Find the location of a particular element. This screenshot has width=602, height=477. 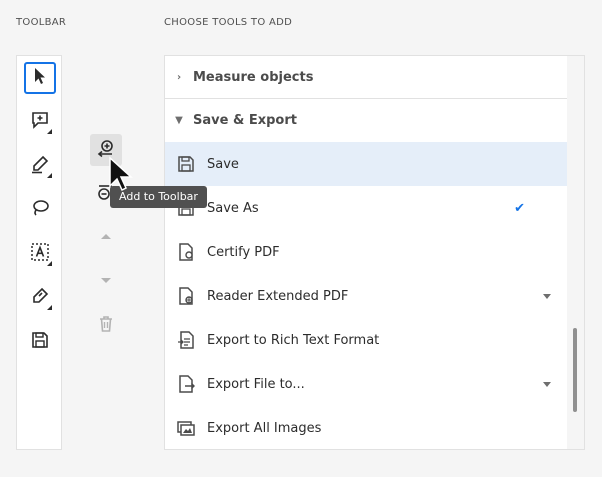

text-recognition-tool-button is located at coordinates (40, 254).